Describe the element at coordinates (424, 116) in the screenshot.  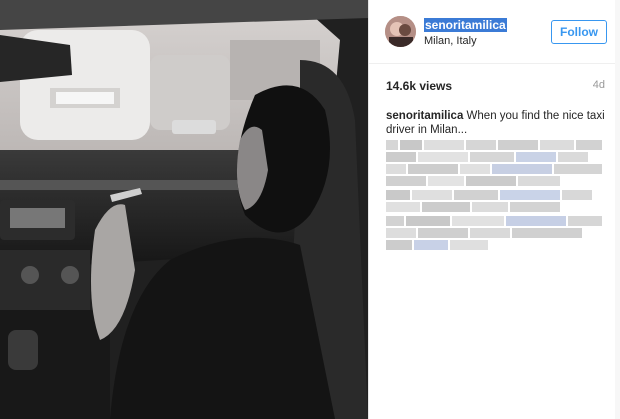
I see `caption-username-link: senoritamilica` at that location.